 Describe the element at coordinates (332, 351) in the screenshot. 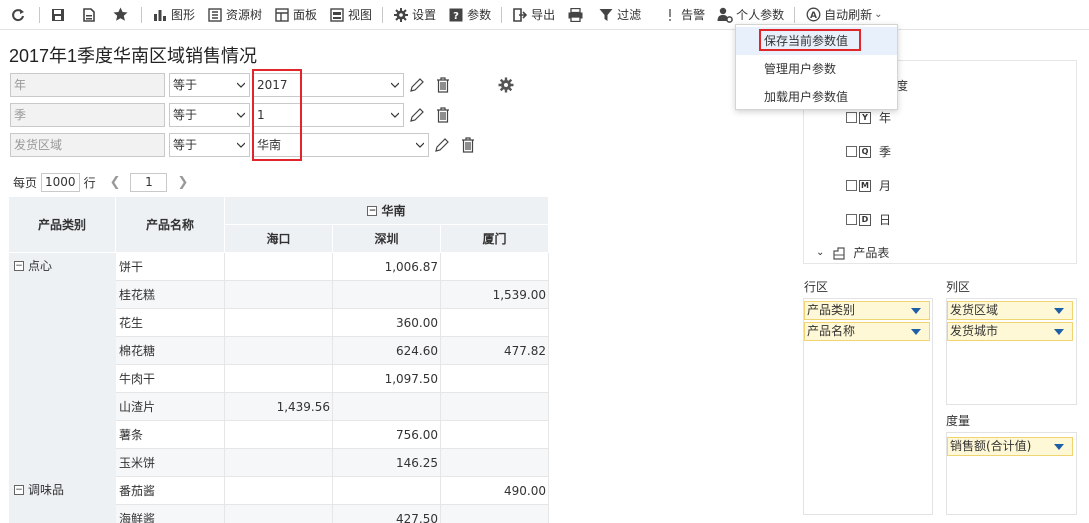

I see `table-row: 棉花糖 624.60 477.82` at that location.